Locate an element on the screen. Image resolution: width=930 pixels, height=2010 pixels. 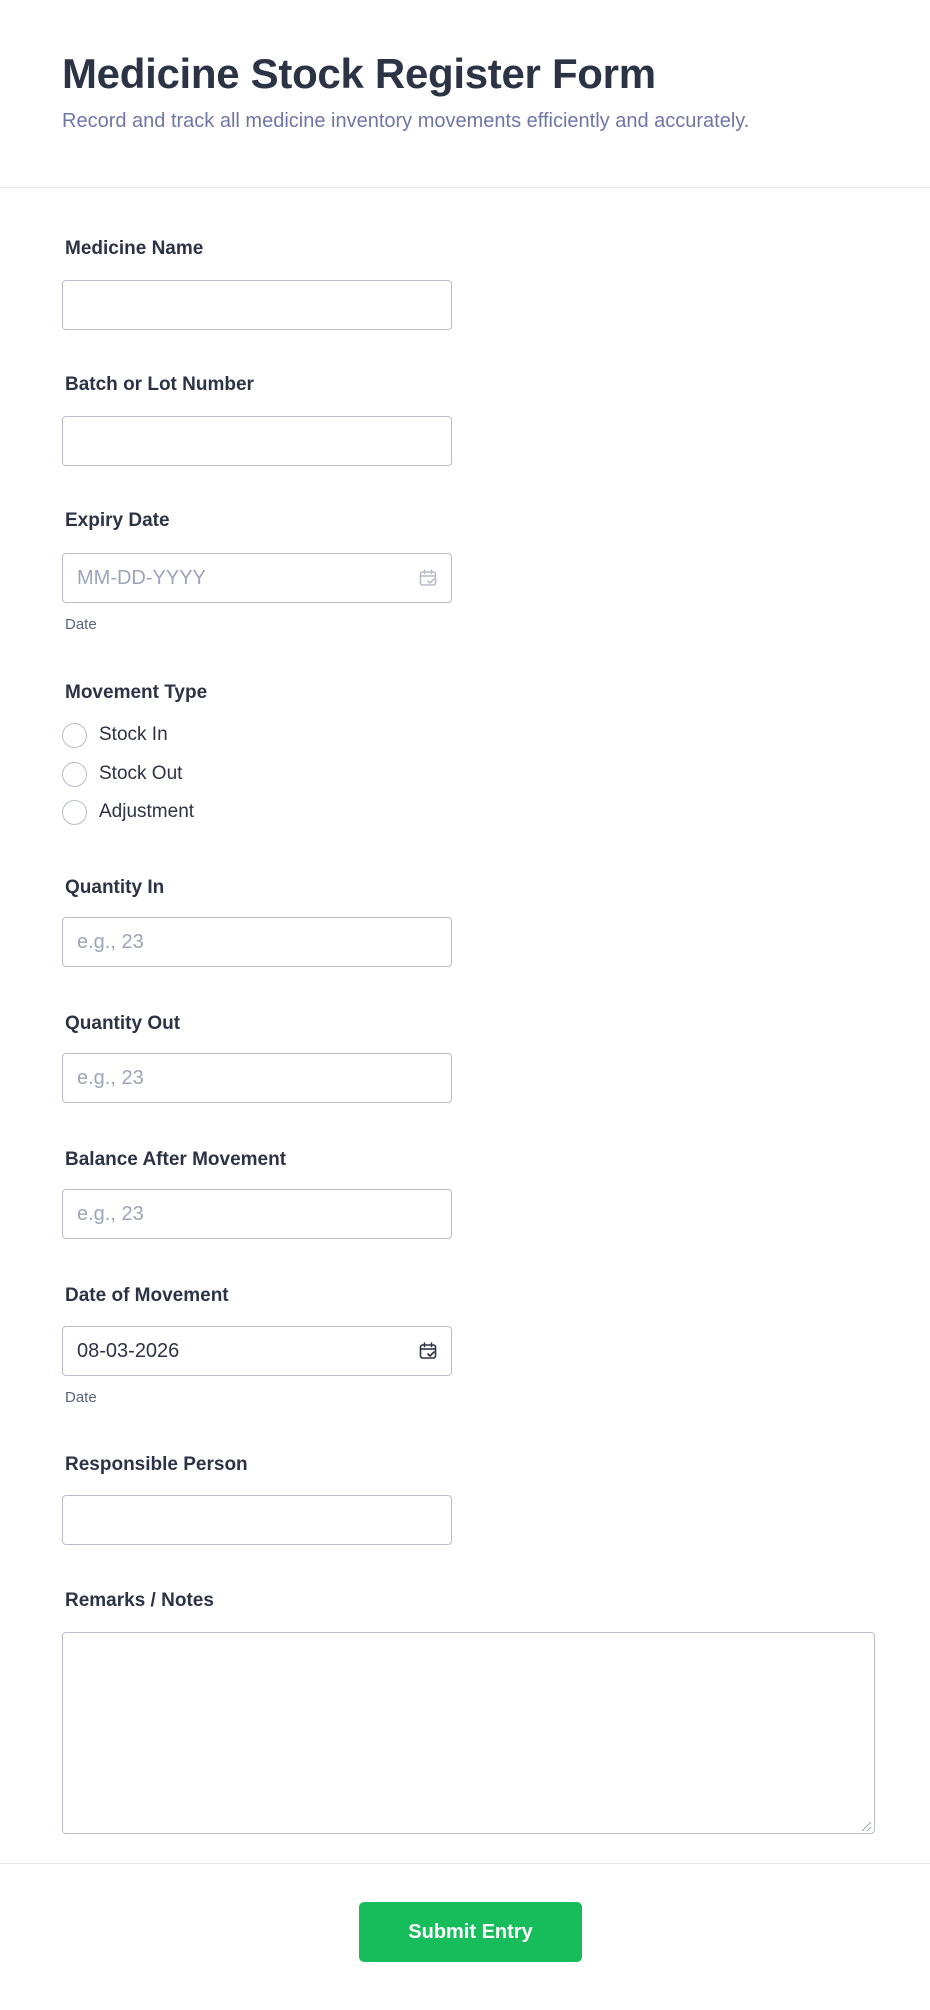
expiry-date-input is located at coordinates (257, 578).